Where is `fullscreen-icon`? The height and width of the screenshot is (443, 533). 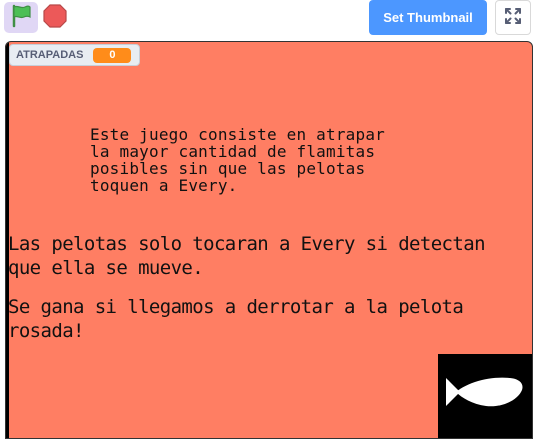 fullscreen-icon is located at coordinates (513, 18).